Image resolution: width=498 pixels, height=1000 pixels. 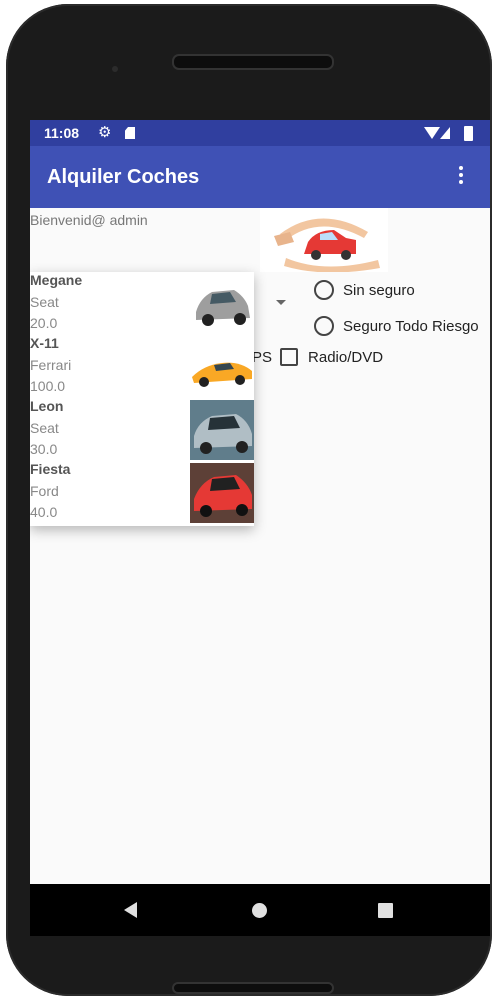 I want to click on gps-label-fragment: PS, so click(x=262, y=357).